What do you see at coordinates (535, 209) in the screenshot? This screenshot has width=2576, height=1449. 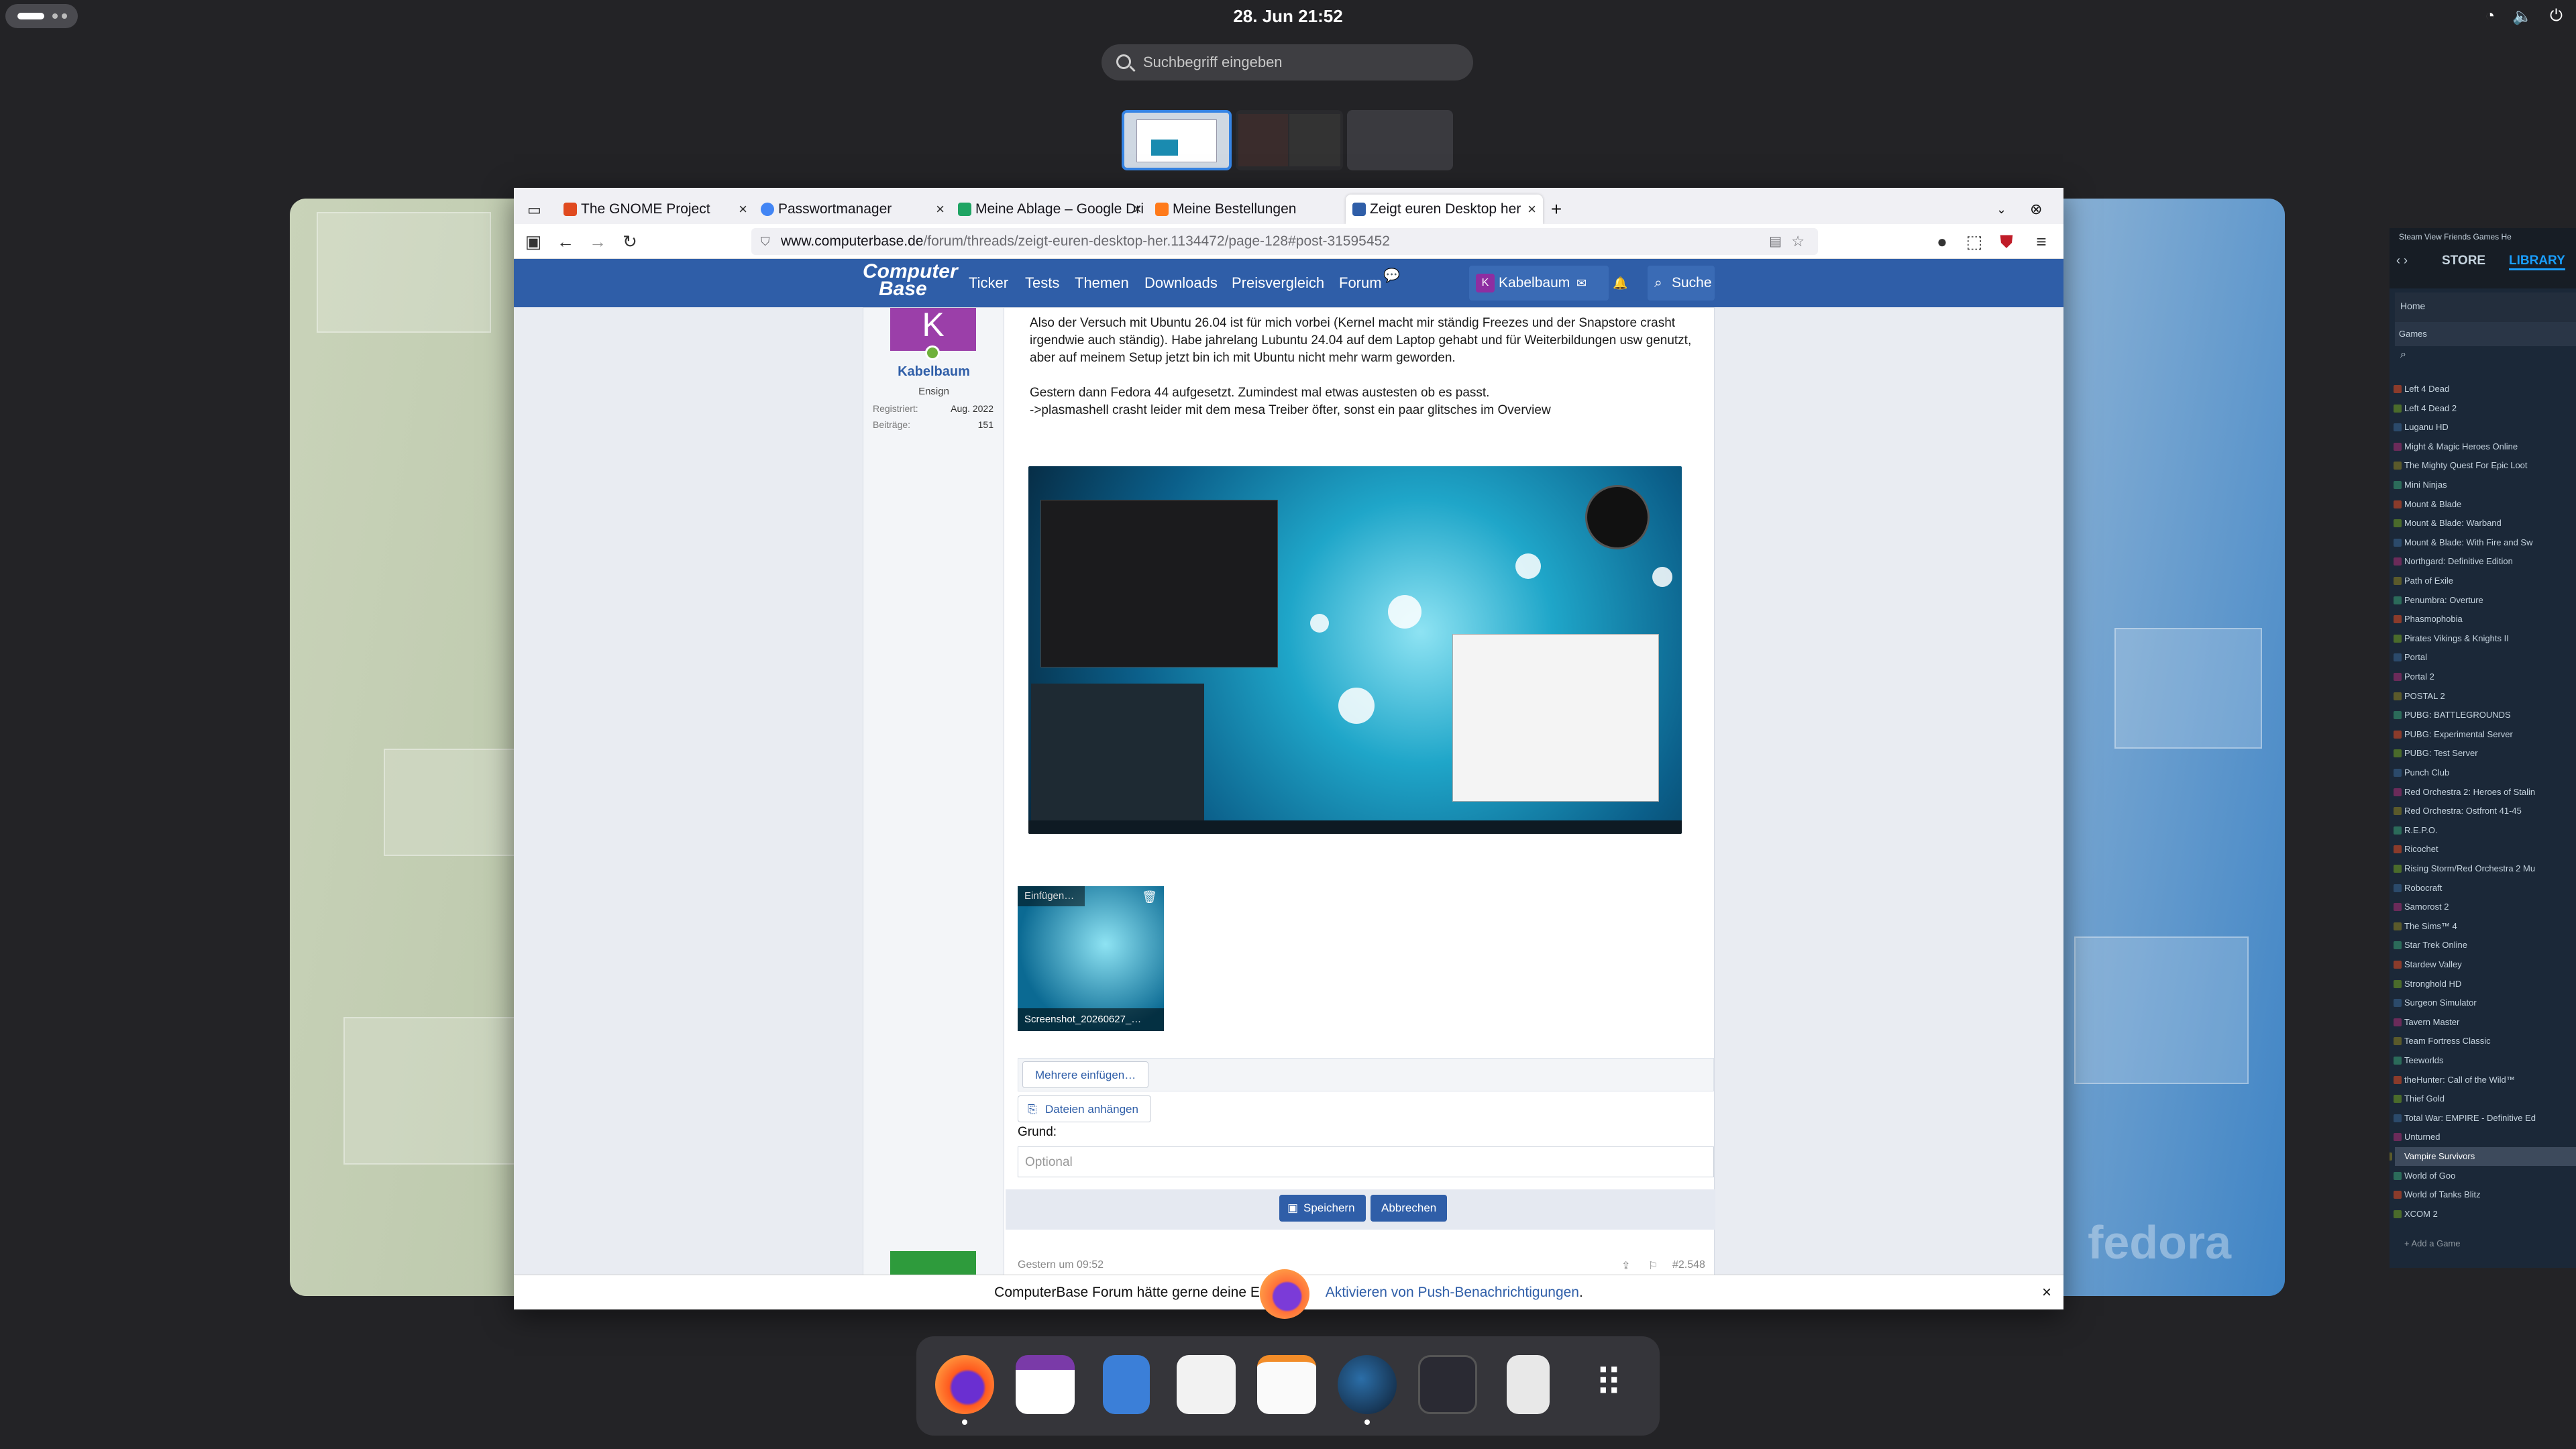 I see `tab-overview-button: ▭` at bounding box center [535, 209].